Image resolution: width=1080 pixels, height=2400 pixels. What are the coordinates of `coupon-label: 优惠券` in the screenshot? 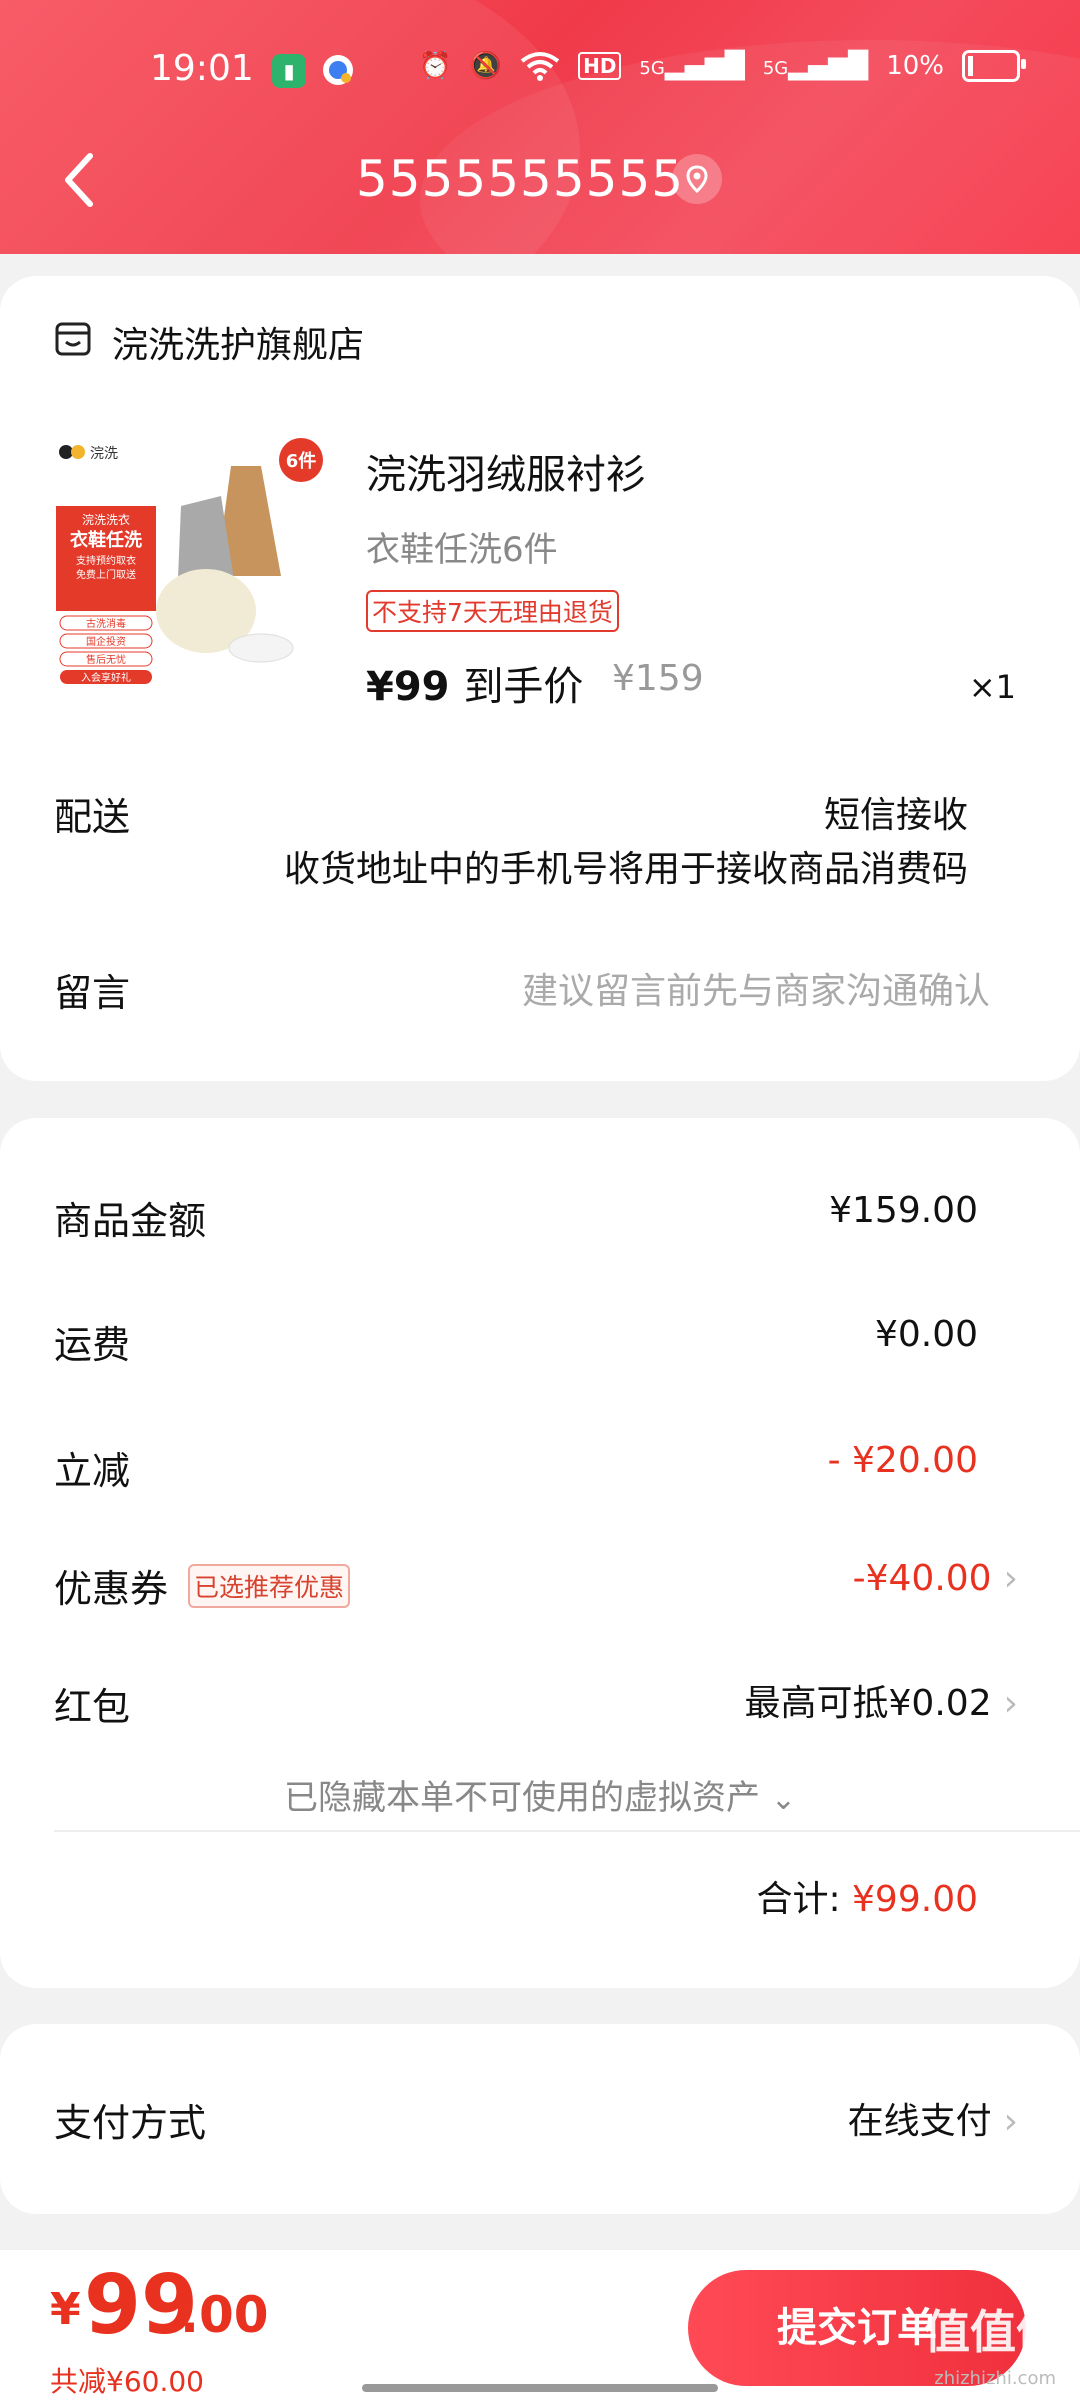 It's located at (111, 1589).